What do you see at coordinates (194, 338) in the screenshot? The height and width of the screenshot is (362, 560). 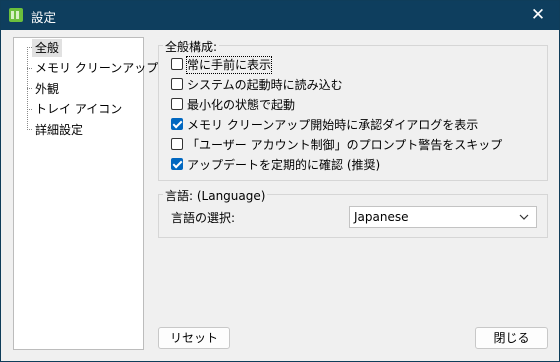 I see `reset-button: リセット` at bounding box center [194, 338].